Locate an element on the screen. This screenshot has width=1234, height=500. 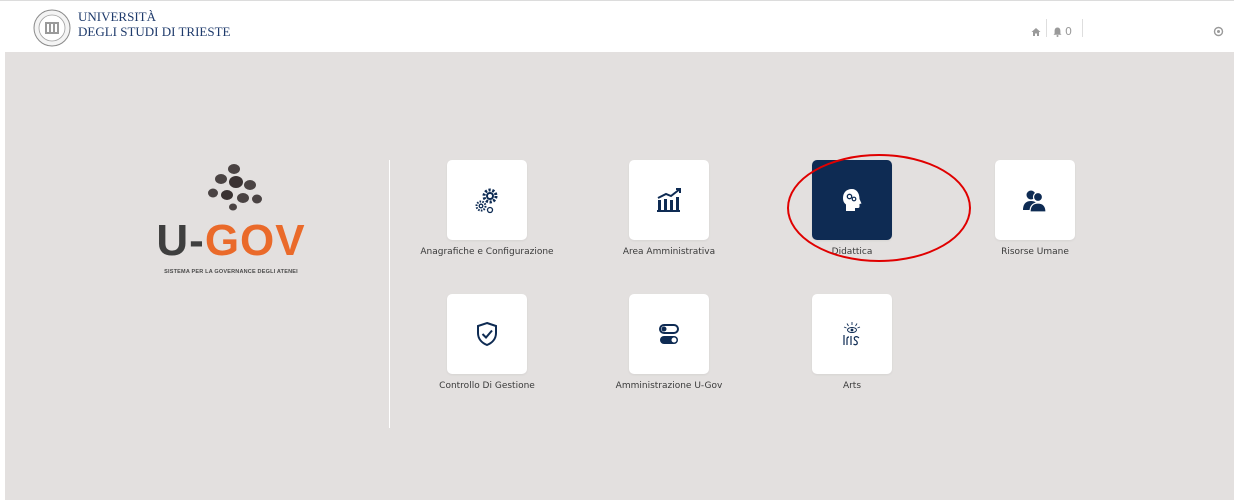
tile-area-amministrativa-box is located at coordinates (669, 200).